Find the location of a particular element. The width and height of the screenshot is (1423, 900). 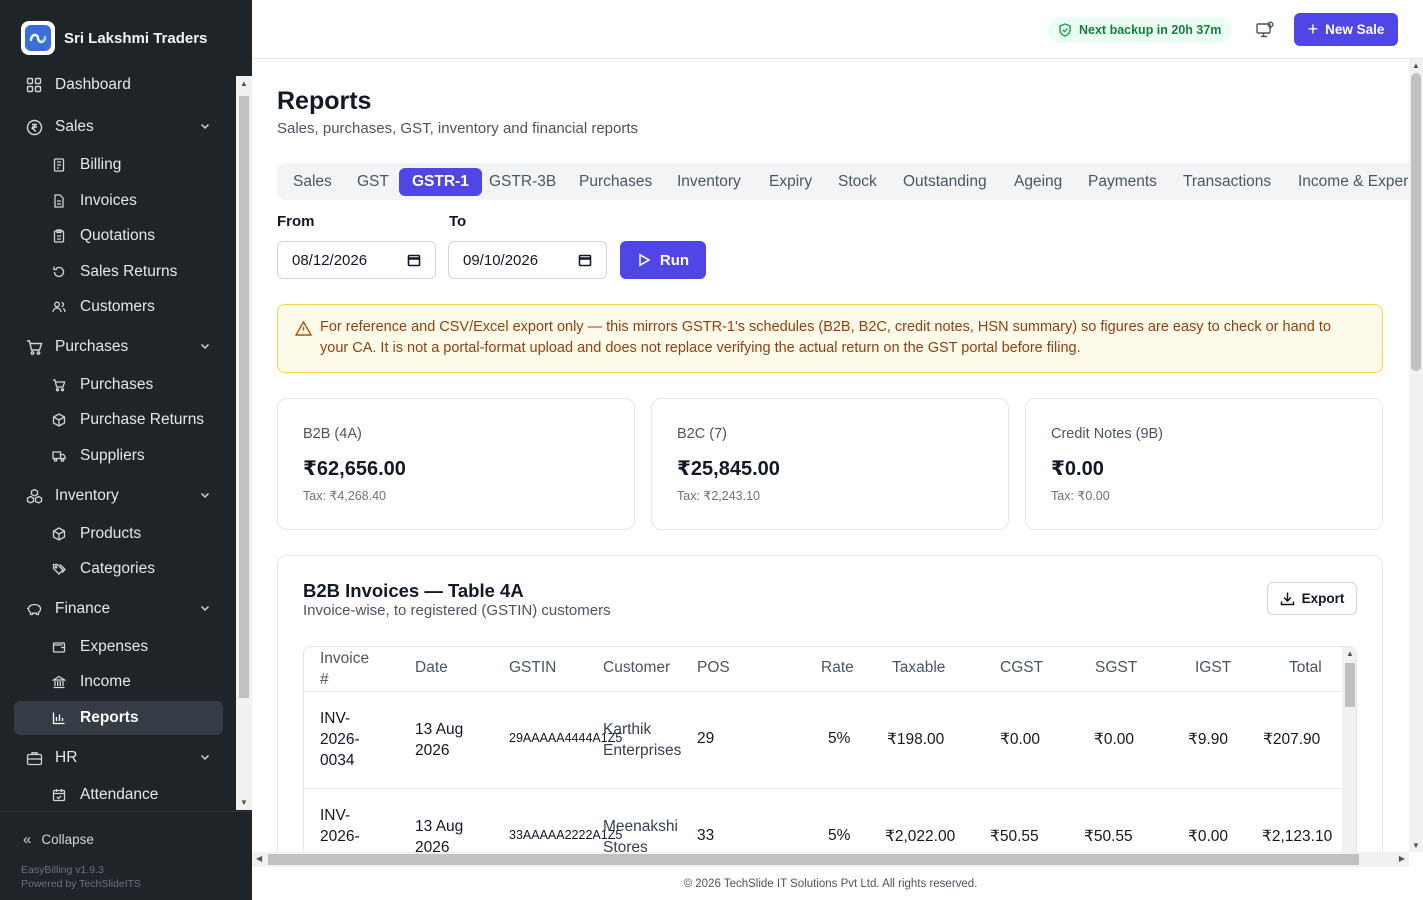

column-header-date: Date is located at coordinates (431, 668).